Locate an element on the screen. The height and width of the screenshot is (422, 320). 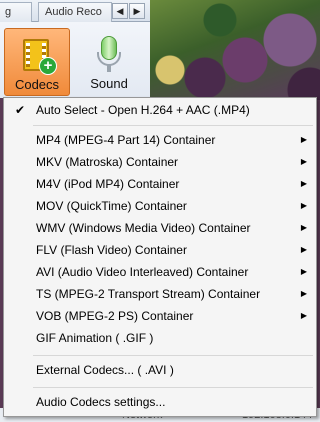
menu-item-auto-select: ✔ Auto Select - Open H.264 + AAC (.MP4) is located at coordinates (160, 110).